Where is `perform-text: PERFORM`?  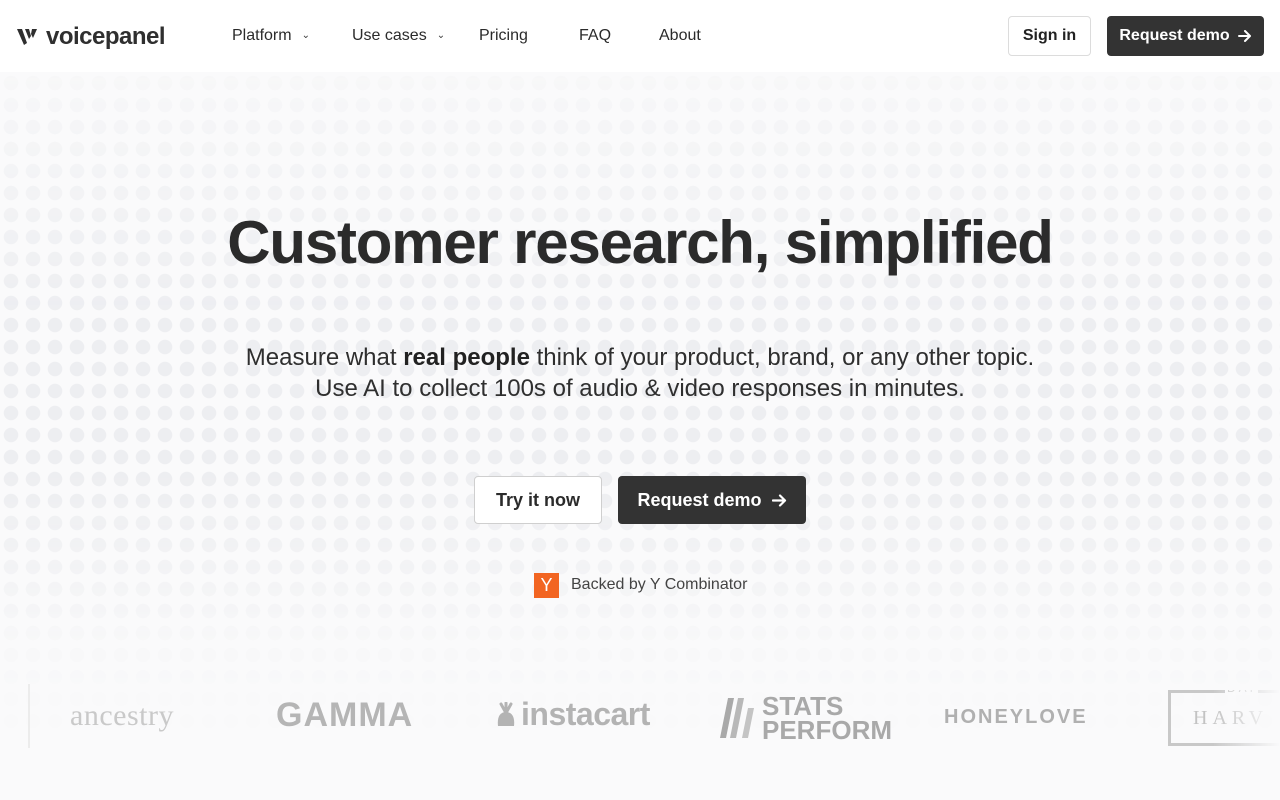 perform-text: PERFORM is located at coordinates (827, 730).